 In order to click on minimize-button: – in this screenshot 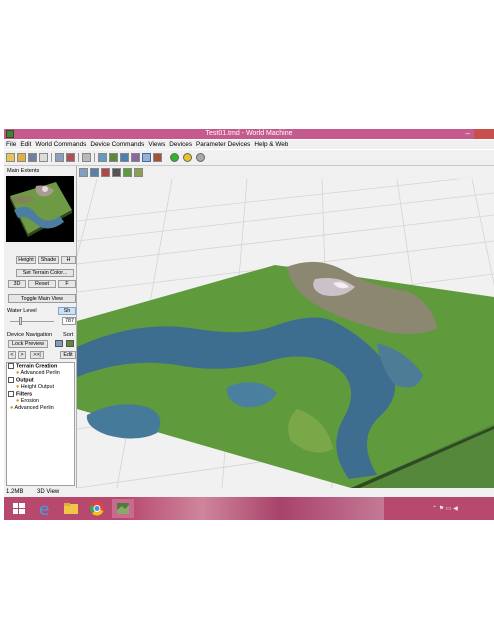, I will do `click(468, 134)`.